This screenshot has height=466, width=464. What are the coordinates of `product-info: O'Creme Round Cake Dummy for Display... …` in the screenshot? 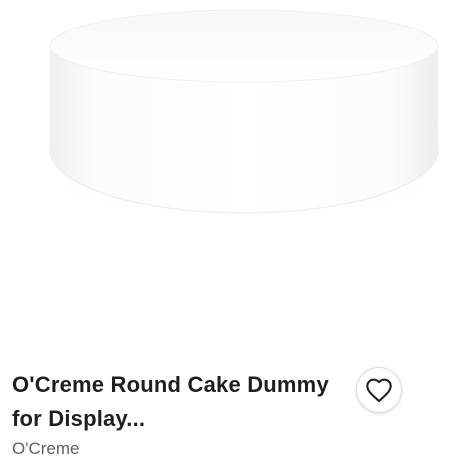 It's located at (177, 414).